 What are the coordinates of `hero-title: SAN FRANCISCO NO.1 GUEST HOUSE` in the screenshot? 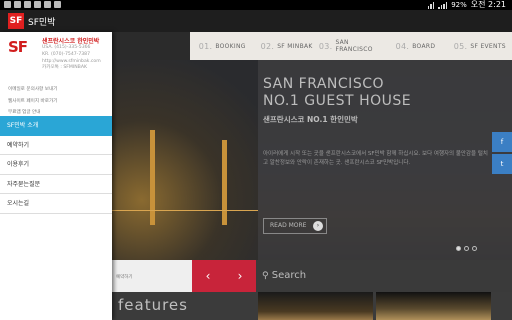 It's located at (337, 92).